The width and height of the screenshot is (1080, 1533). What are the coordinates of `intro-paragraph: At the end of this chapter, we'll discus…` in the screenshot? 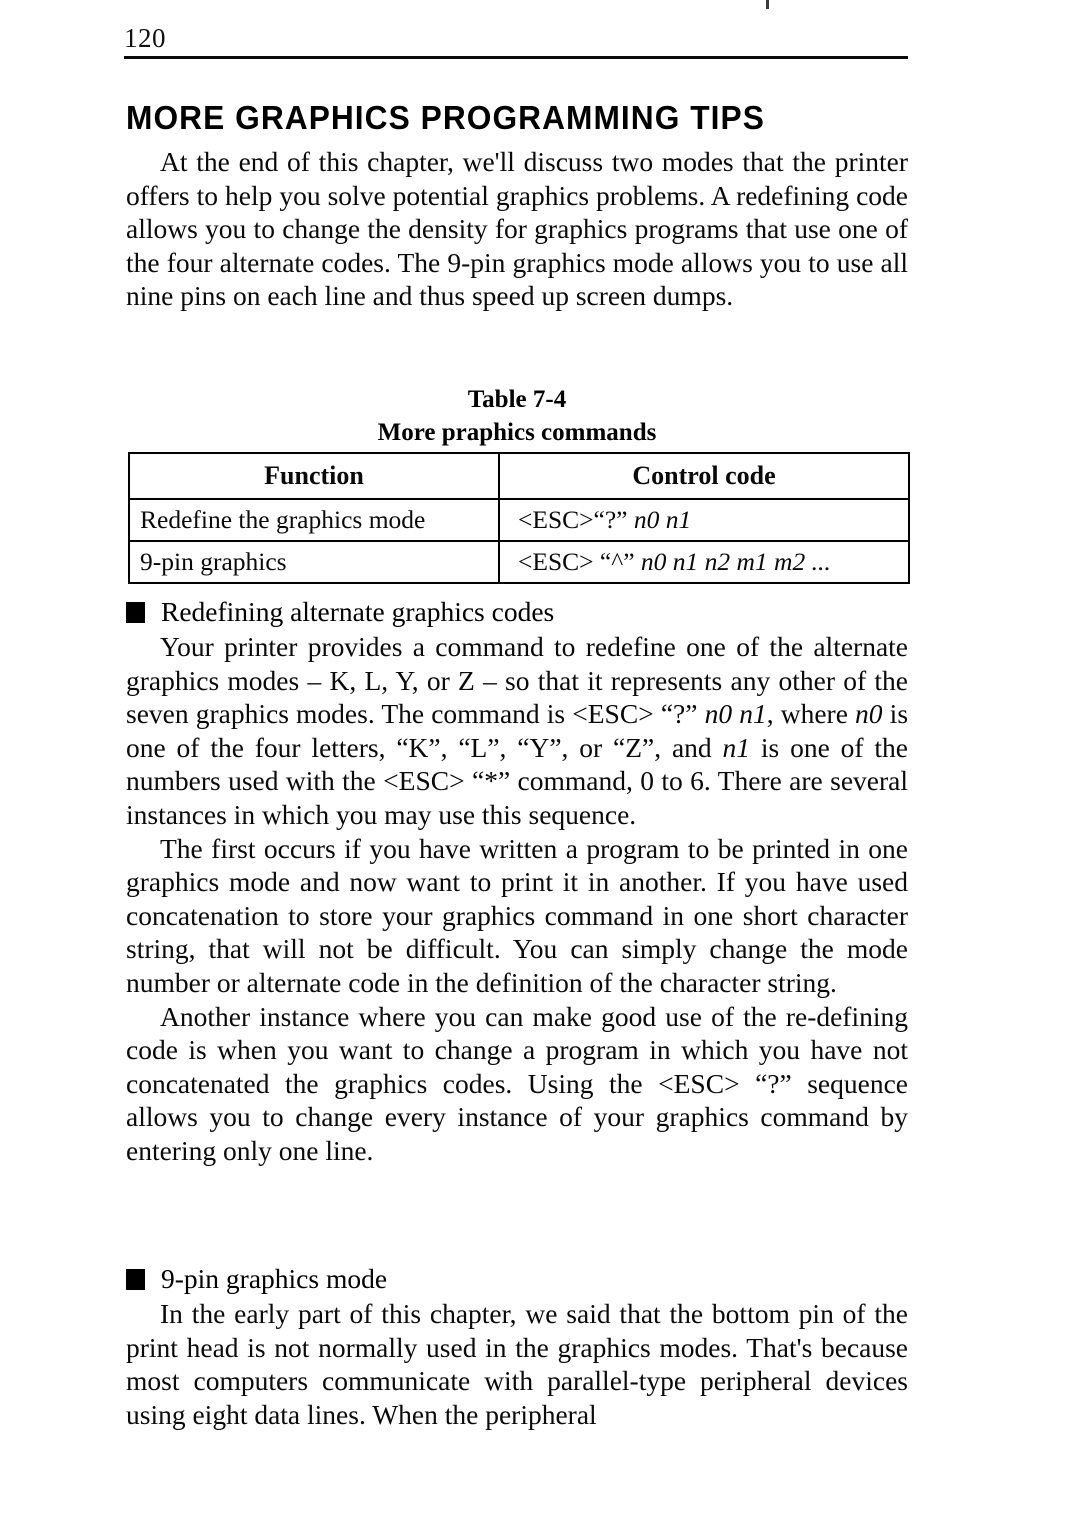 It's located at (517, 229).